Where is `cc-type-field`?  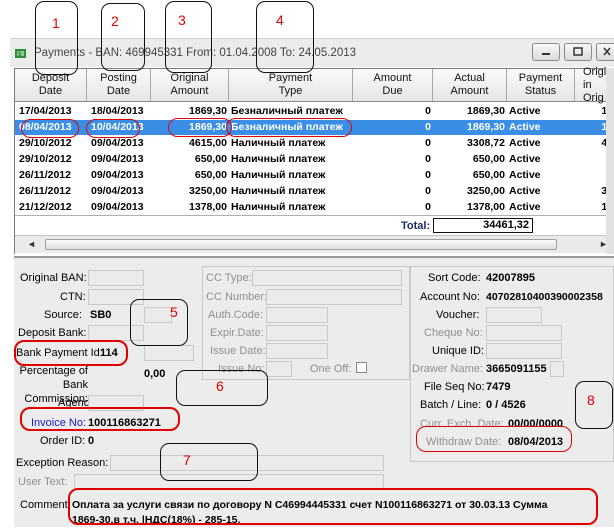
cc-type-field is located at coordinates (327, 278).